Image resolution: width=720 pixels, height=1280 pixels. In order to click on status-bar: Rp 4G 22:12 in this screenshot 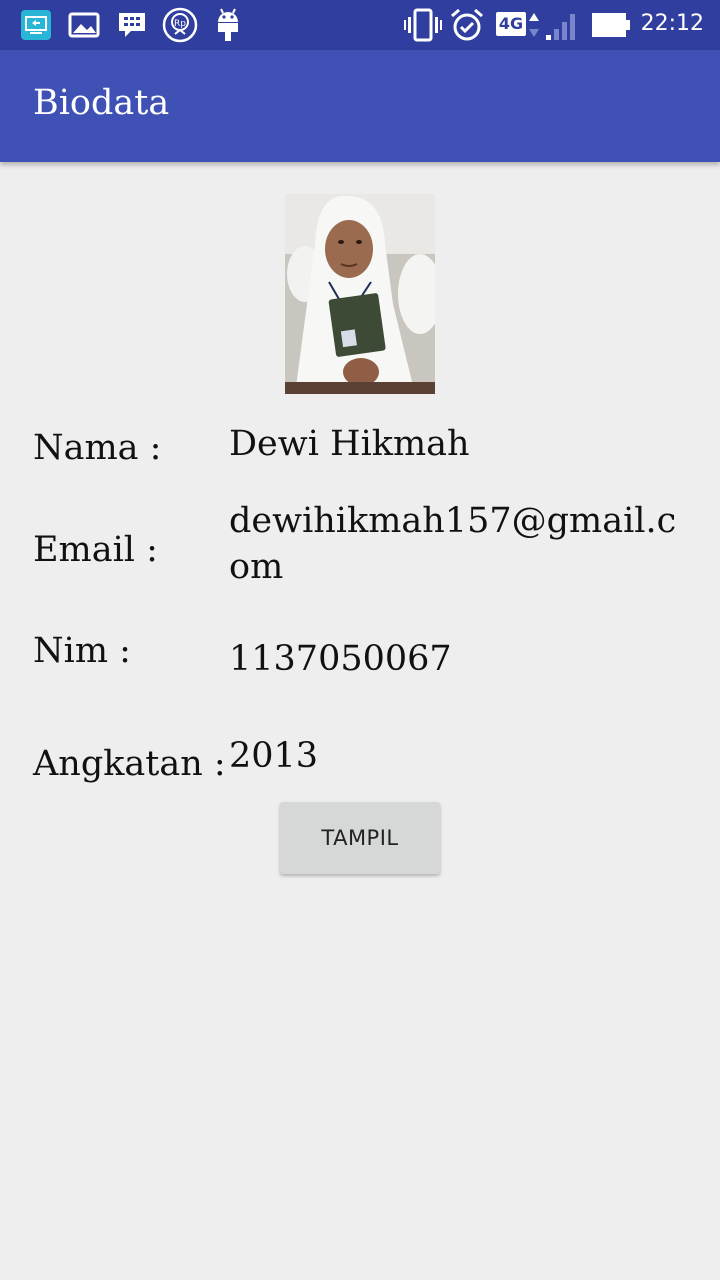, I will do `click(360, 25)`.